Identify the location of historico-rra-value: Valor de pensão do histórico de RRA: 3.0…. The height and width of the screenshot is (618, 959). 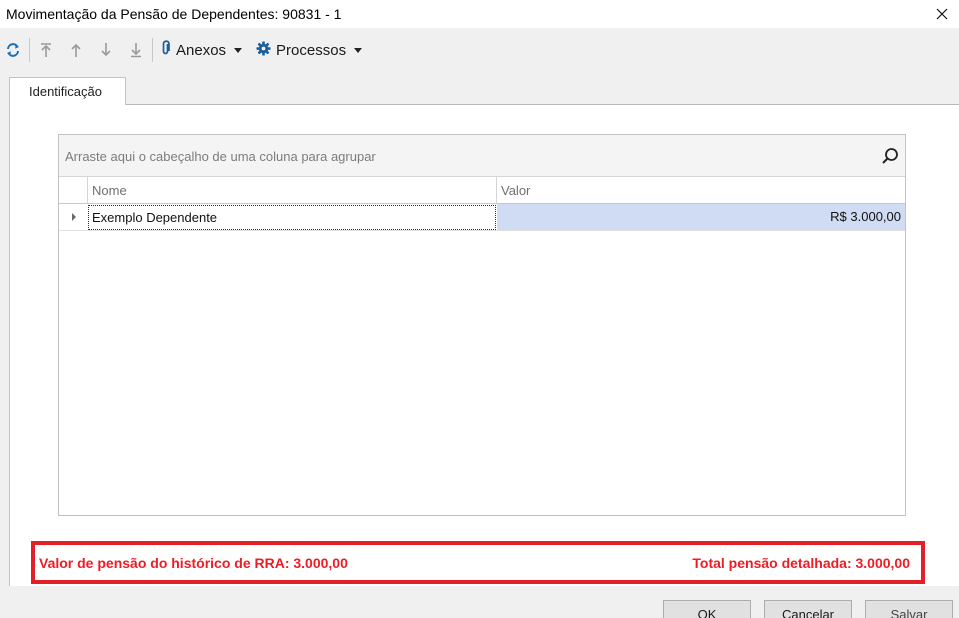
(193, 563).